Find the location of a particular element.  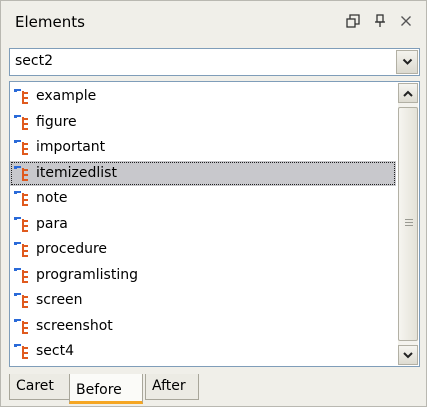

list-item-label: programlisting is located at coordinates (87, 274).